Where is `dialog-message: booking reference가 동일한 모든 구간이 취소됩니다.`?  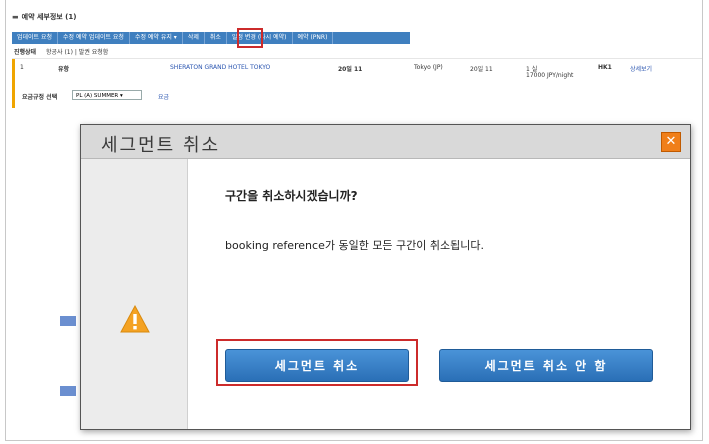
dialog-message: booking reference가 동일한 모든 구간이 취소됩니다. is located at coordinates (355, 245).